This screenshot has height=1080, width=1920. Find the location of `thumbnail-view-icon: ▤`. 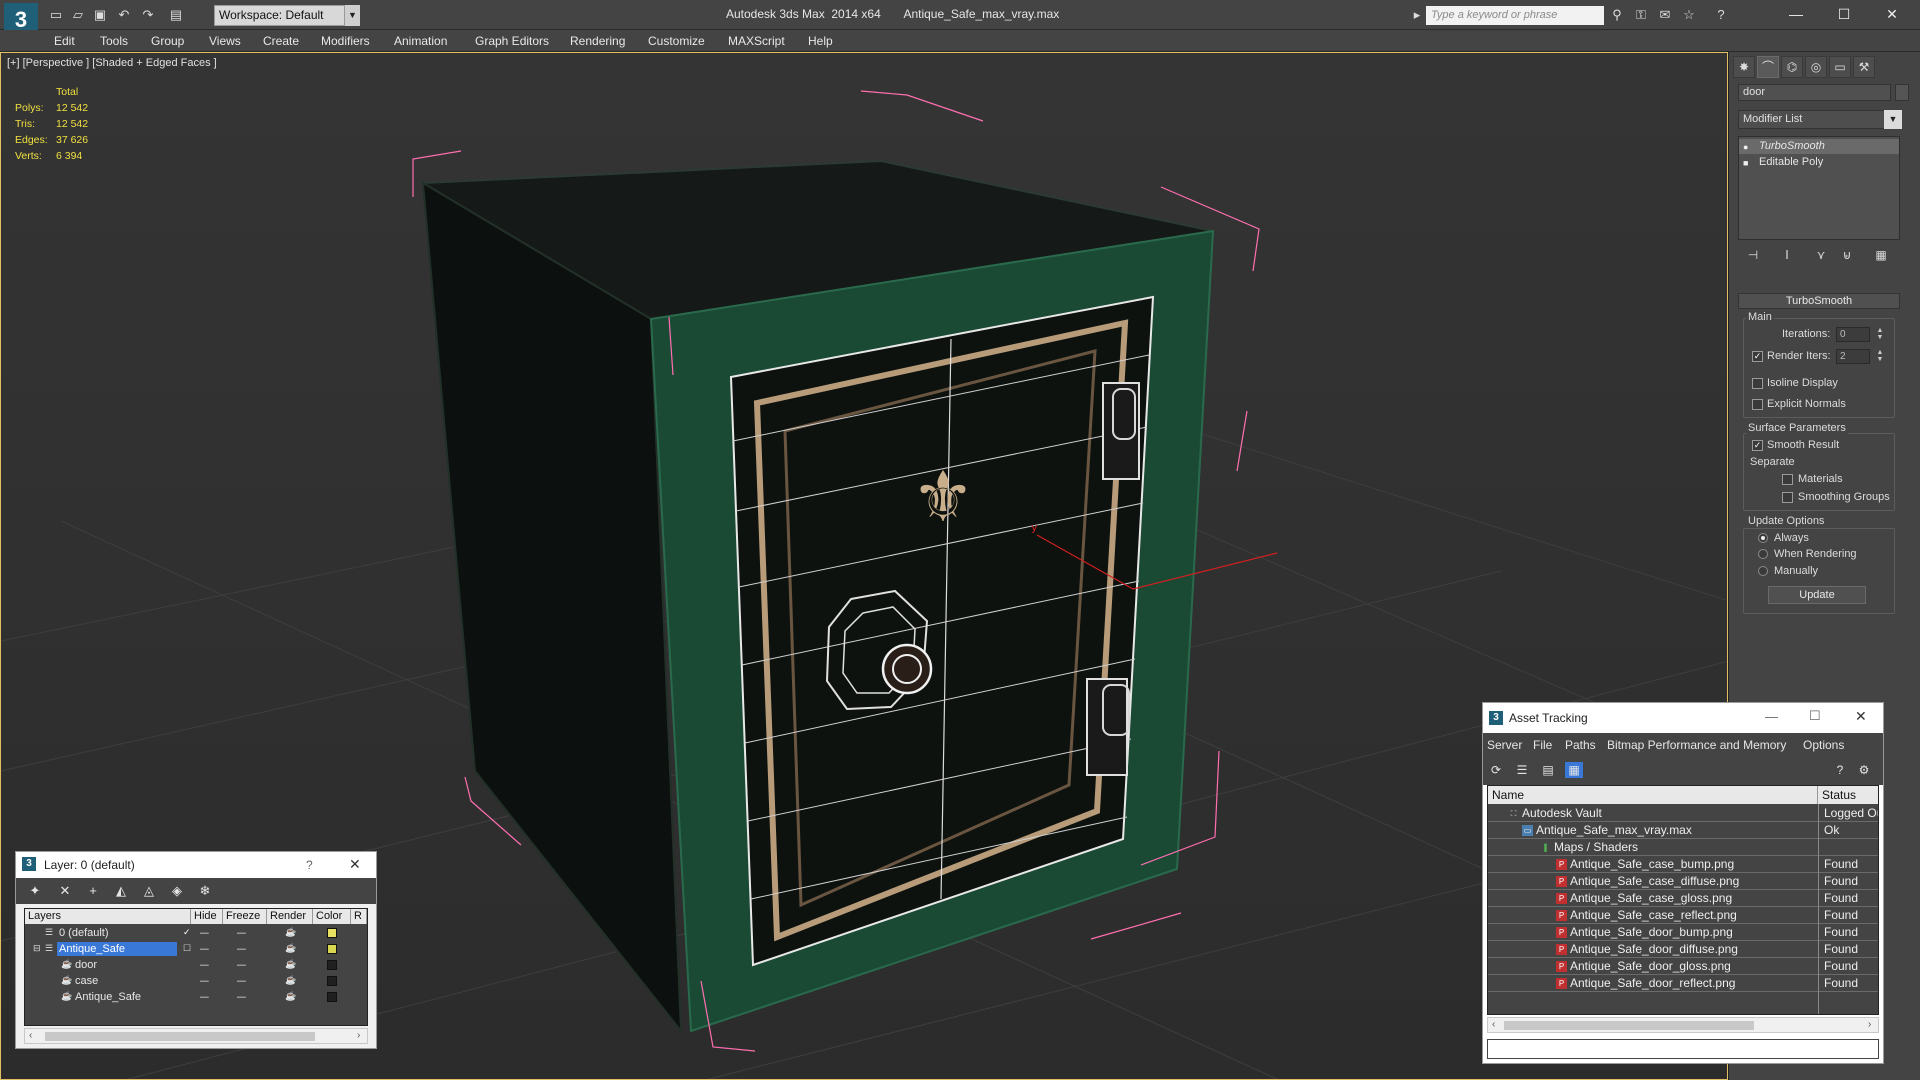

thumbnail-view-icon: ▤ is located at coordinates (1548, 770).